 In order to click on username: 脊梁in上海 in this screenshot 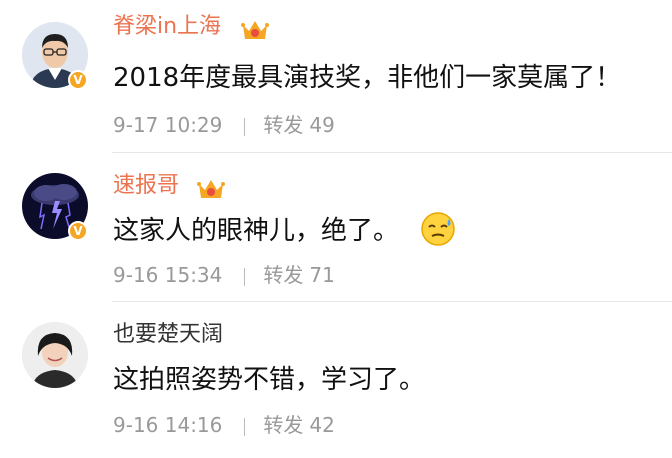, I will do `click(167, 27)`.